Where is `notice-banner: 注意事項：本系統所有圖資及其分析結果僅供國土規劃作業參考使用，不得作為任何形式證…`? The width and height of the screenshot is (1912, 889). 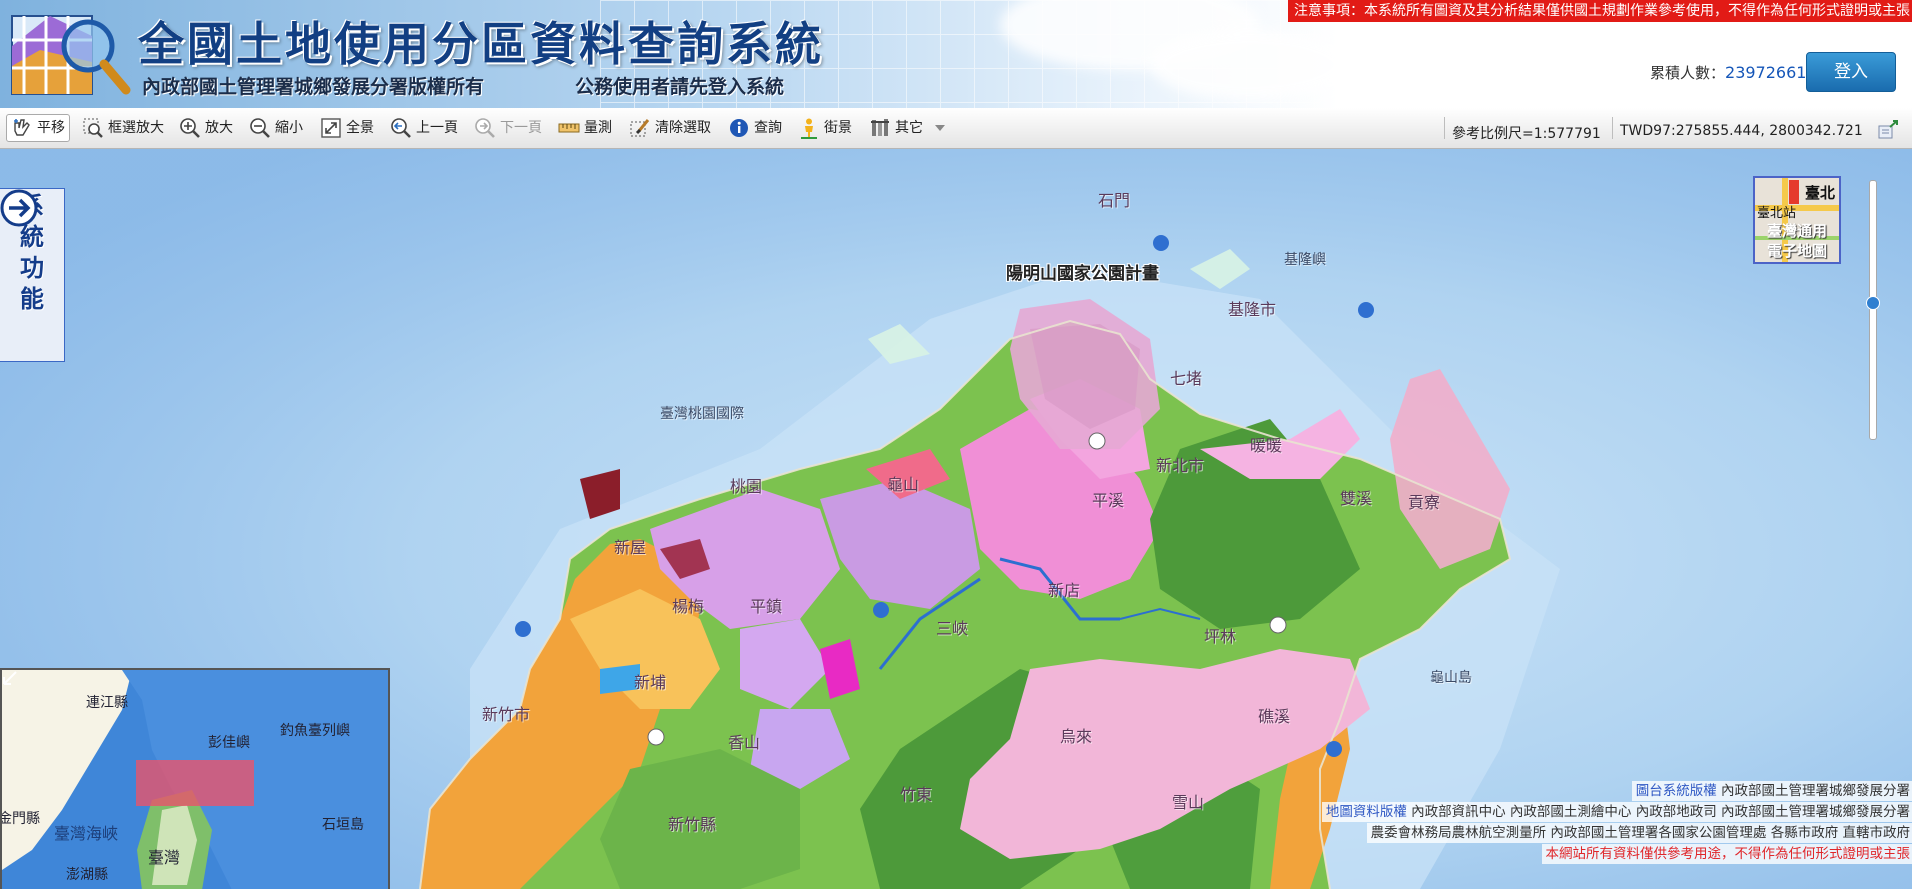
notice-banner: 注意事項：本系統所有圖資及其分析結果僅供國土規劃作業參考使用，不得作為任何形式證… is located at coordinates (1600, 11).